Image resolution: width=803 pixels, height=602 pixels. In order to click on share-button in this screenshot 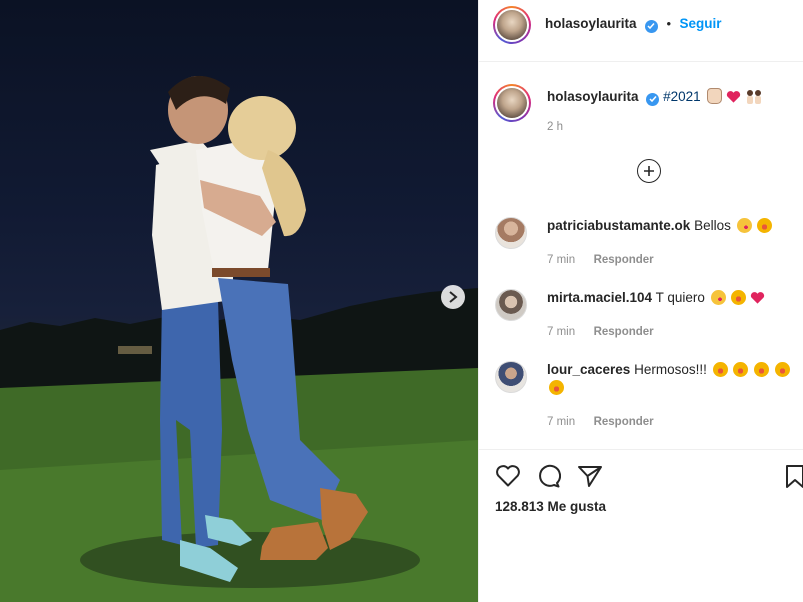, I will do `click(590, 478)`.